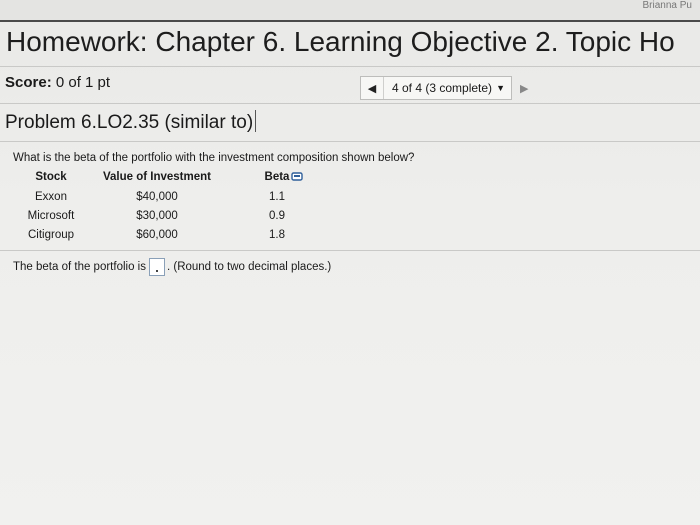  What do you see at coordinates (28, 82) in the screenshot?
I see `score-label: Score:` at bounding box center [28, 82].